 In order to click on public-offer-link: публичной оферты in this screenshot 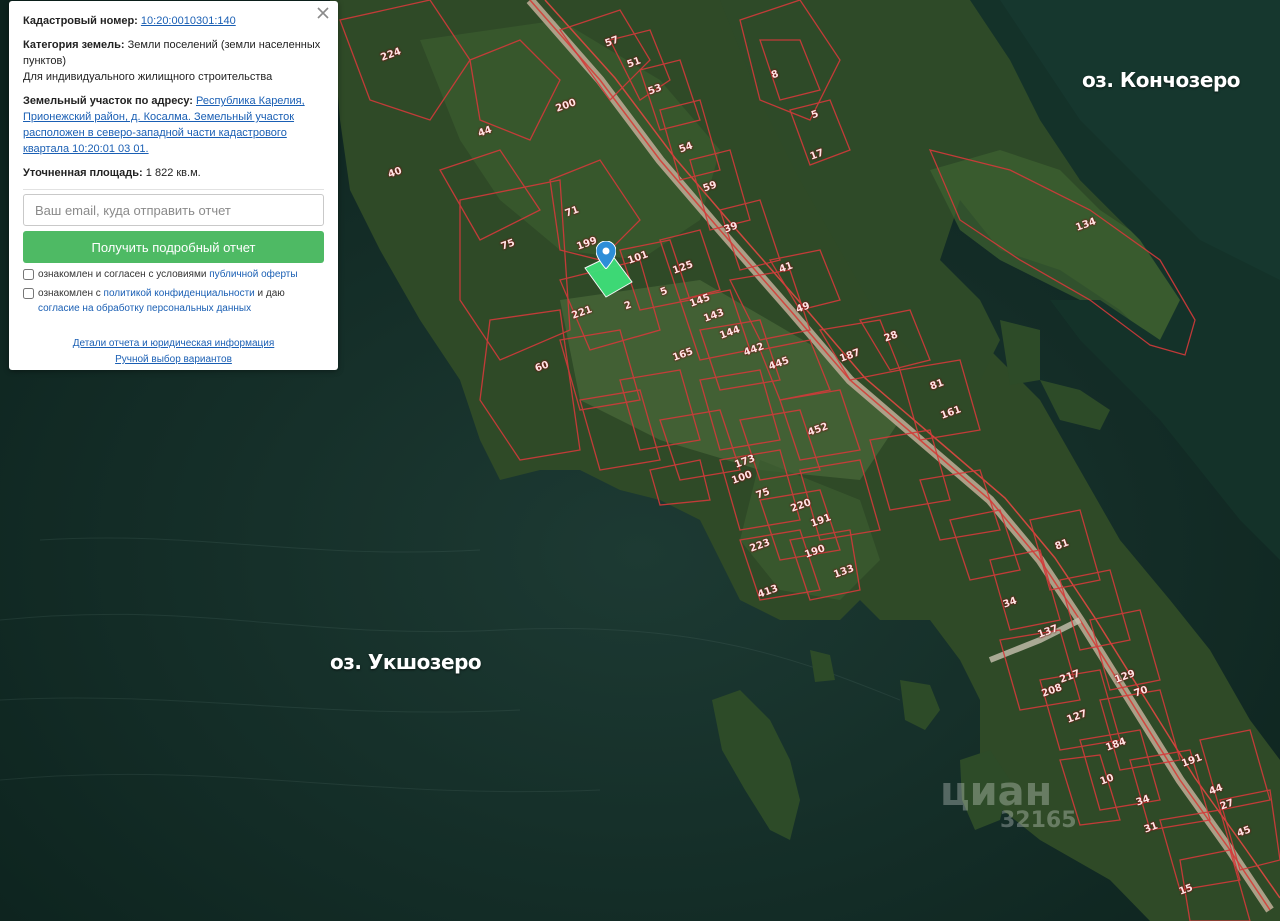, I will do `click(253, 274)`.